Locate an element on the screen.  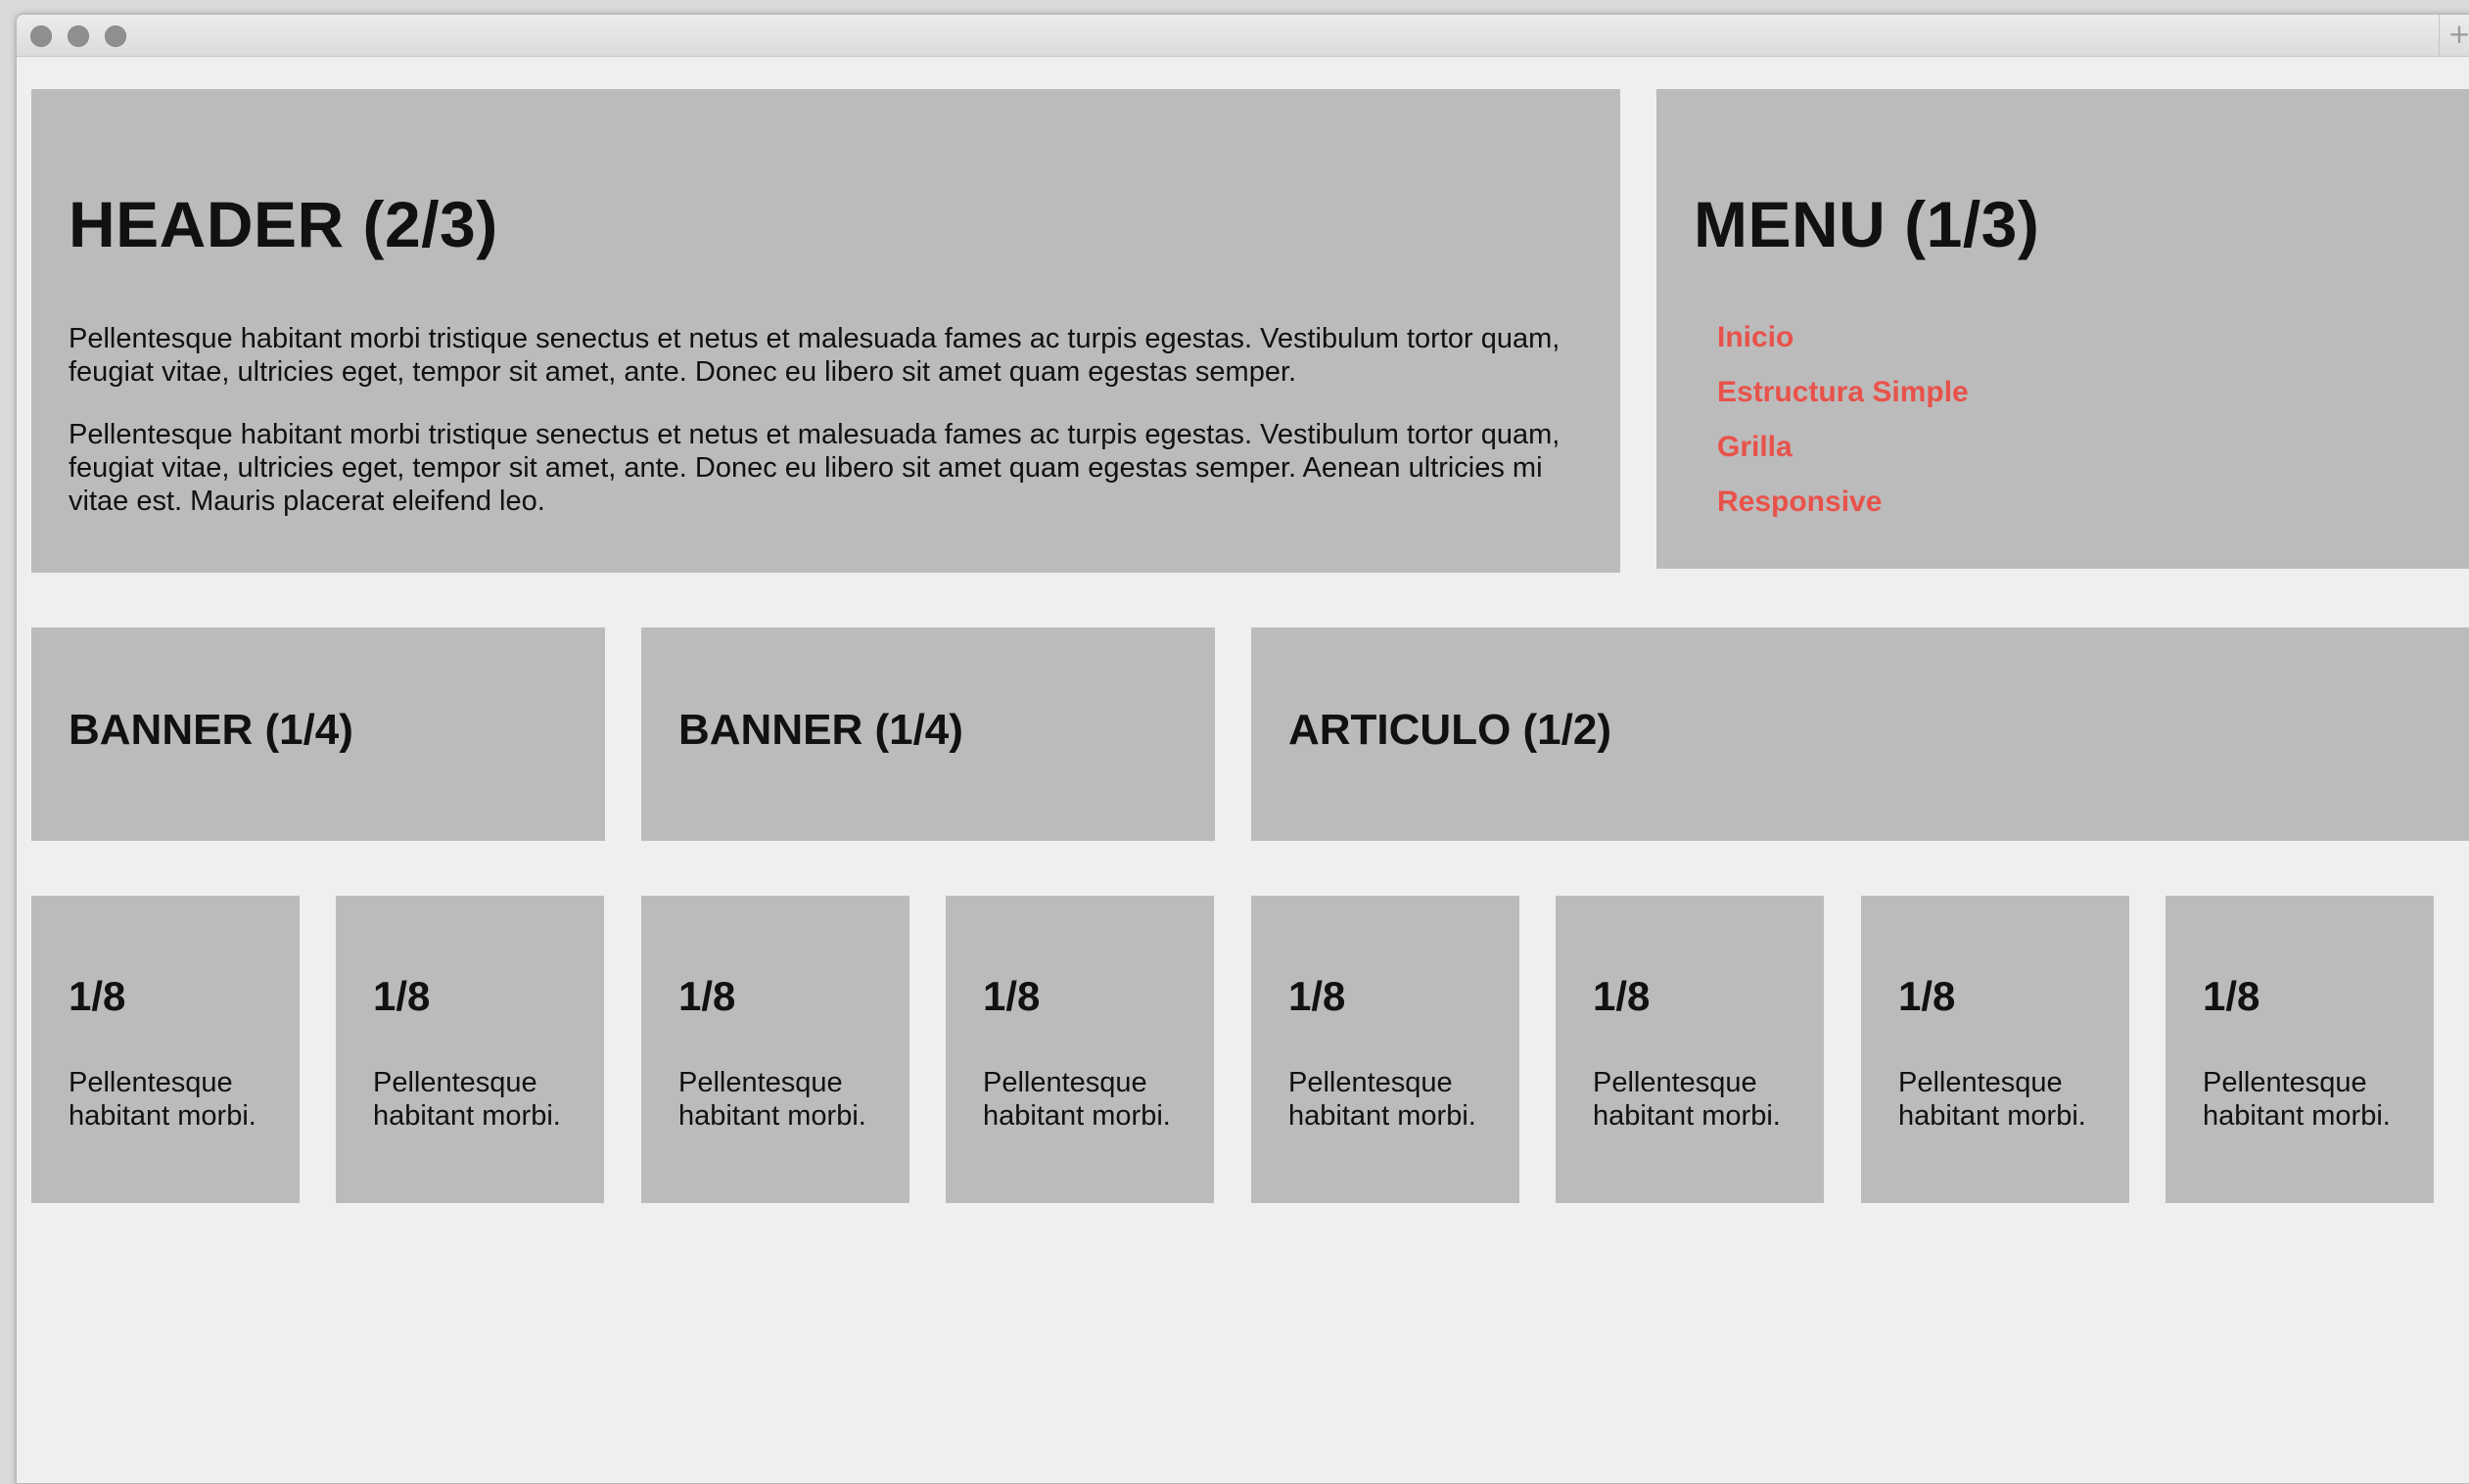
close-window-button is located at coordinates (41, 36).